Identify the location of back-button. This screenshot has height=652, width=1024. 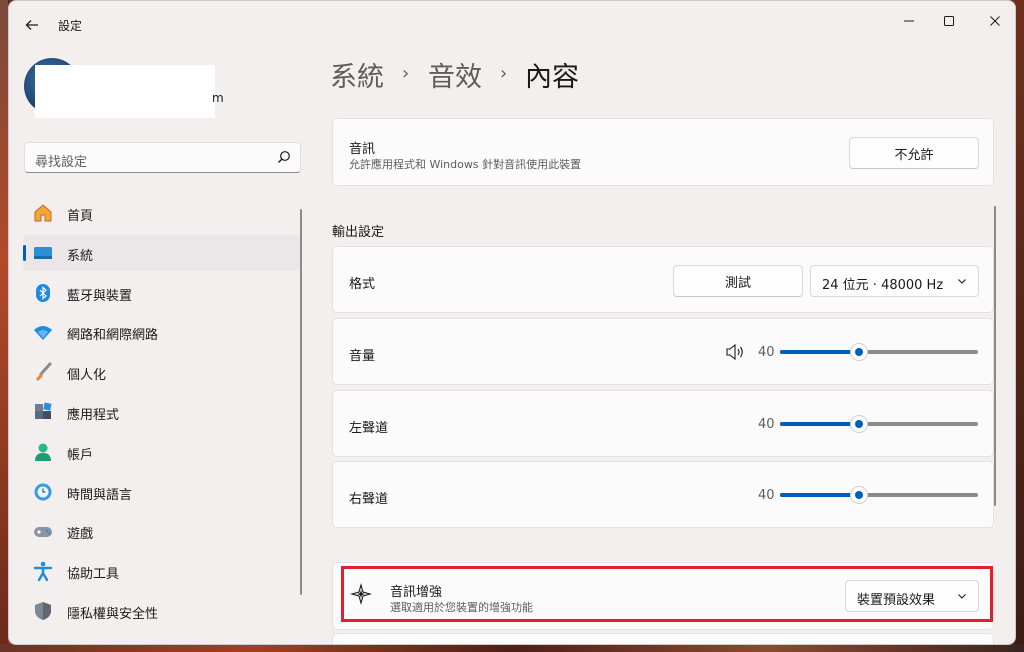
(32, 25).